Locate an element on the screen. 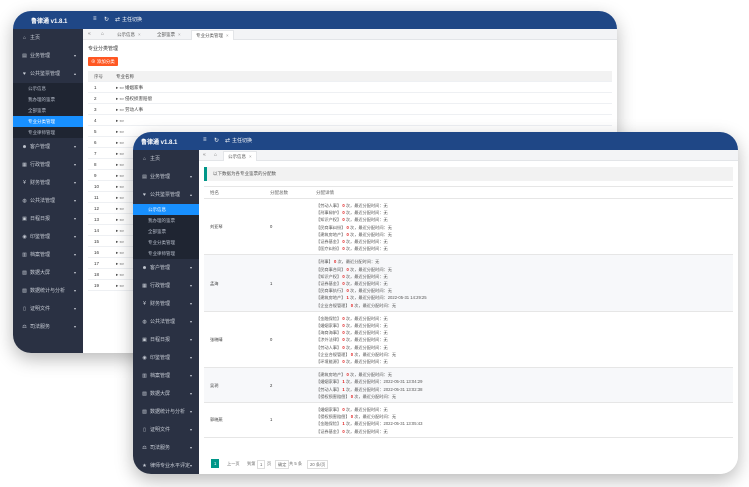  confirm-button: 确定 is located at coordinates (282, 464).